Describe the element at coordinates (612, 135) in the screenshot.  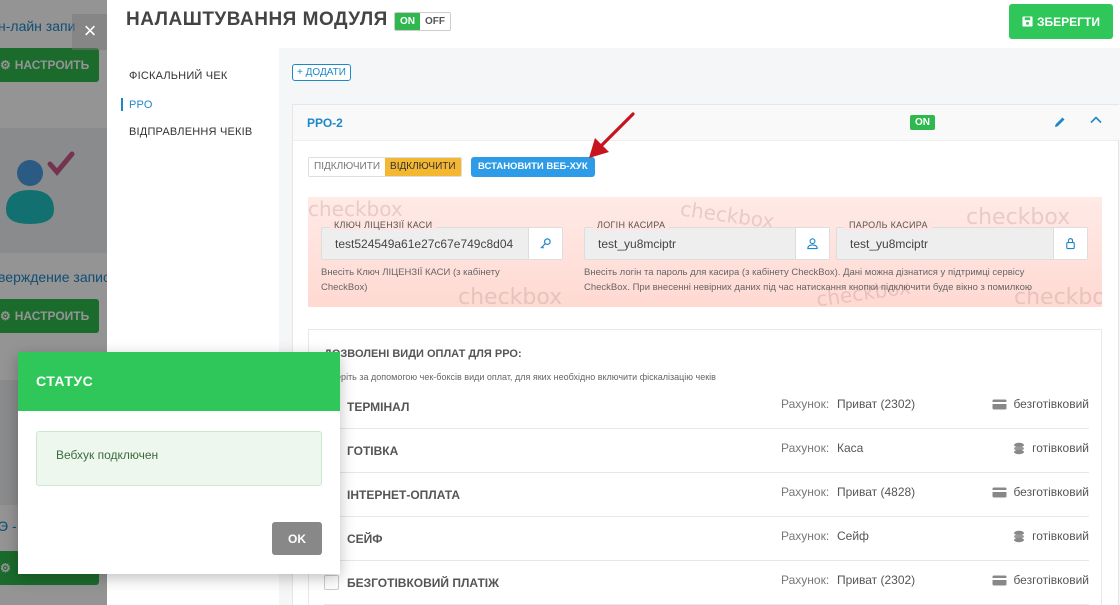
I see `annotation-arrow-icon` at that location.